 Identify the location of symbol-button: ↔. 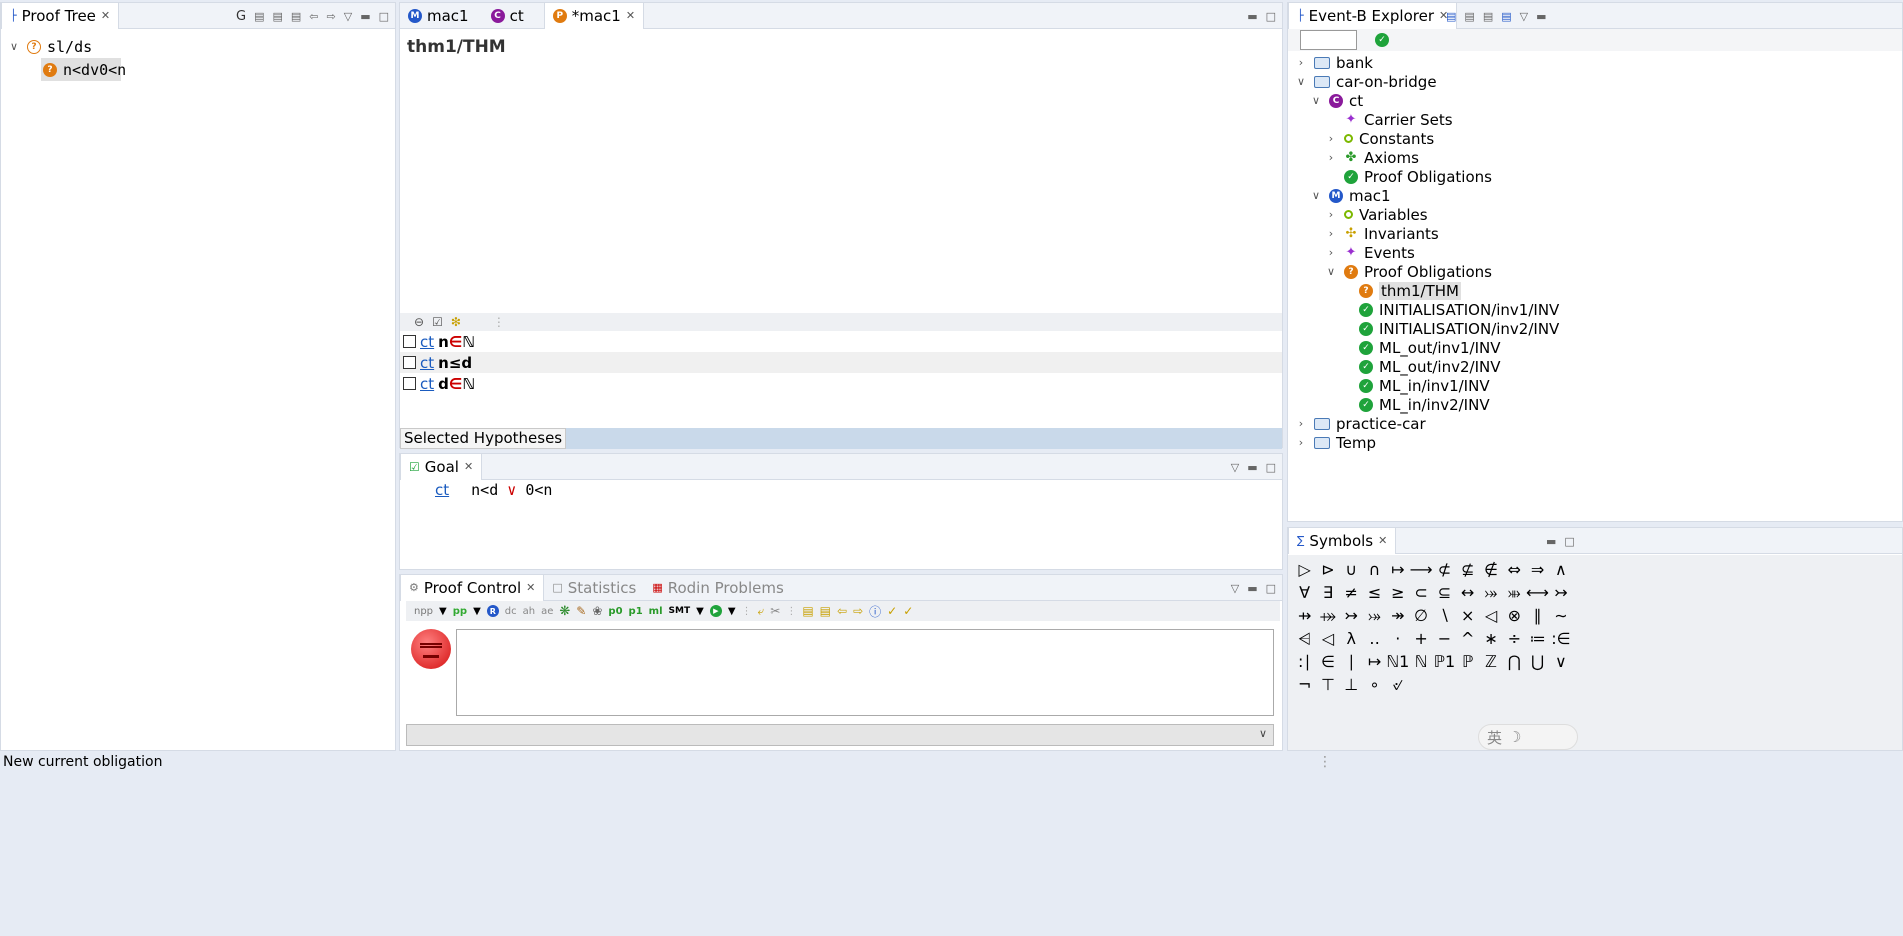
(1467, 592).